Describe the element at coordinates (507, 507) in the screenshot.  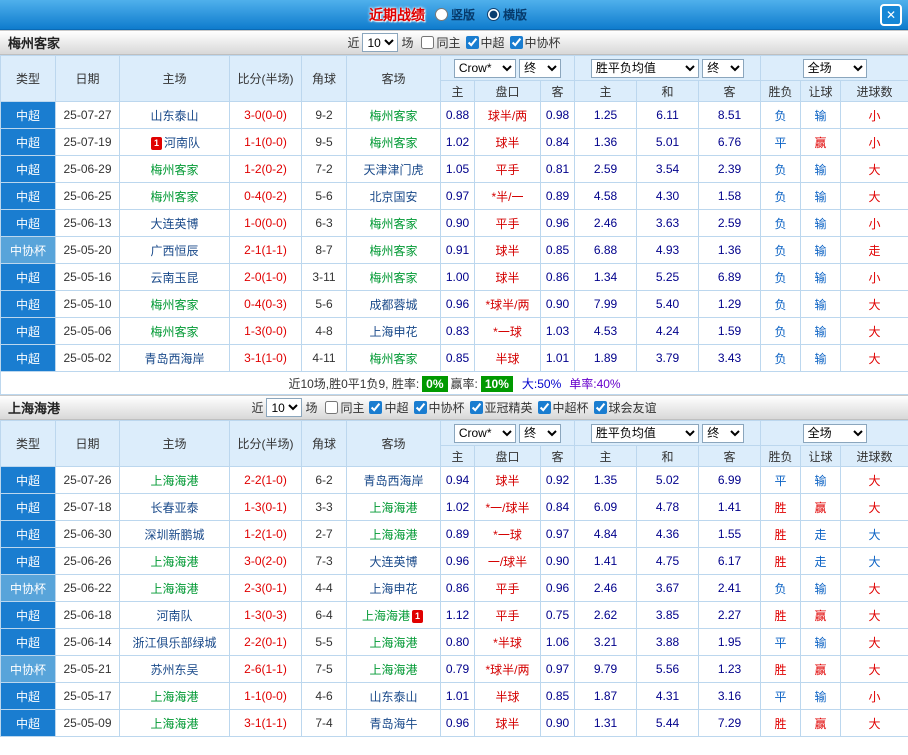
I see `asian-handicap: *一/球半` at that location.